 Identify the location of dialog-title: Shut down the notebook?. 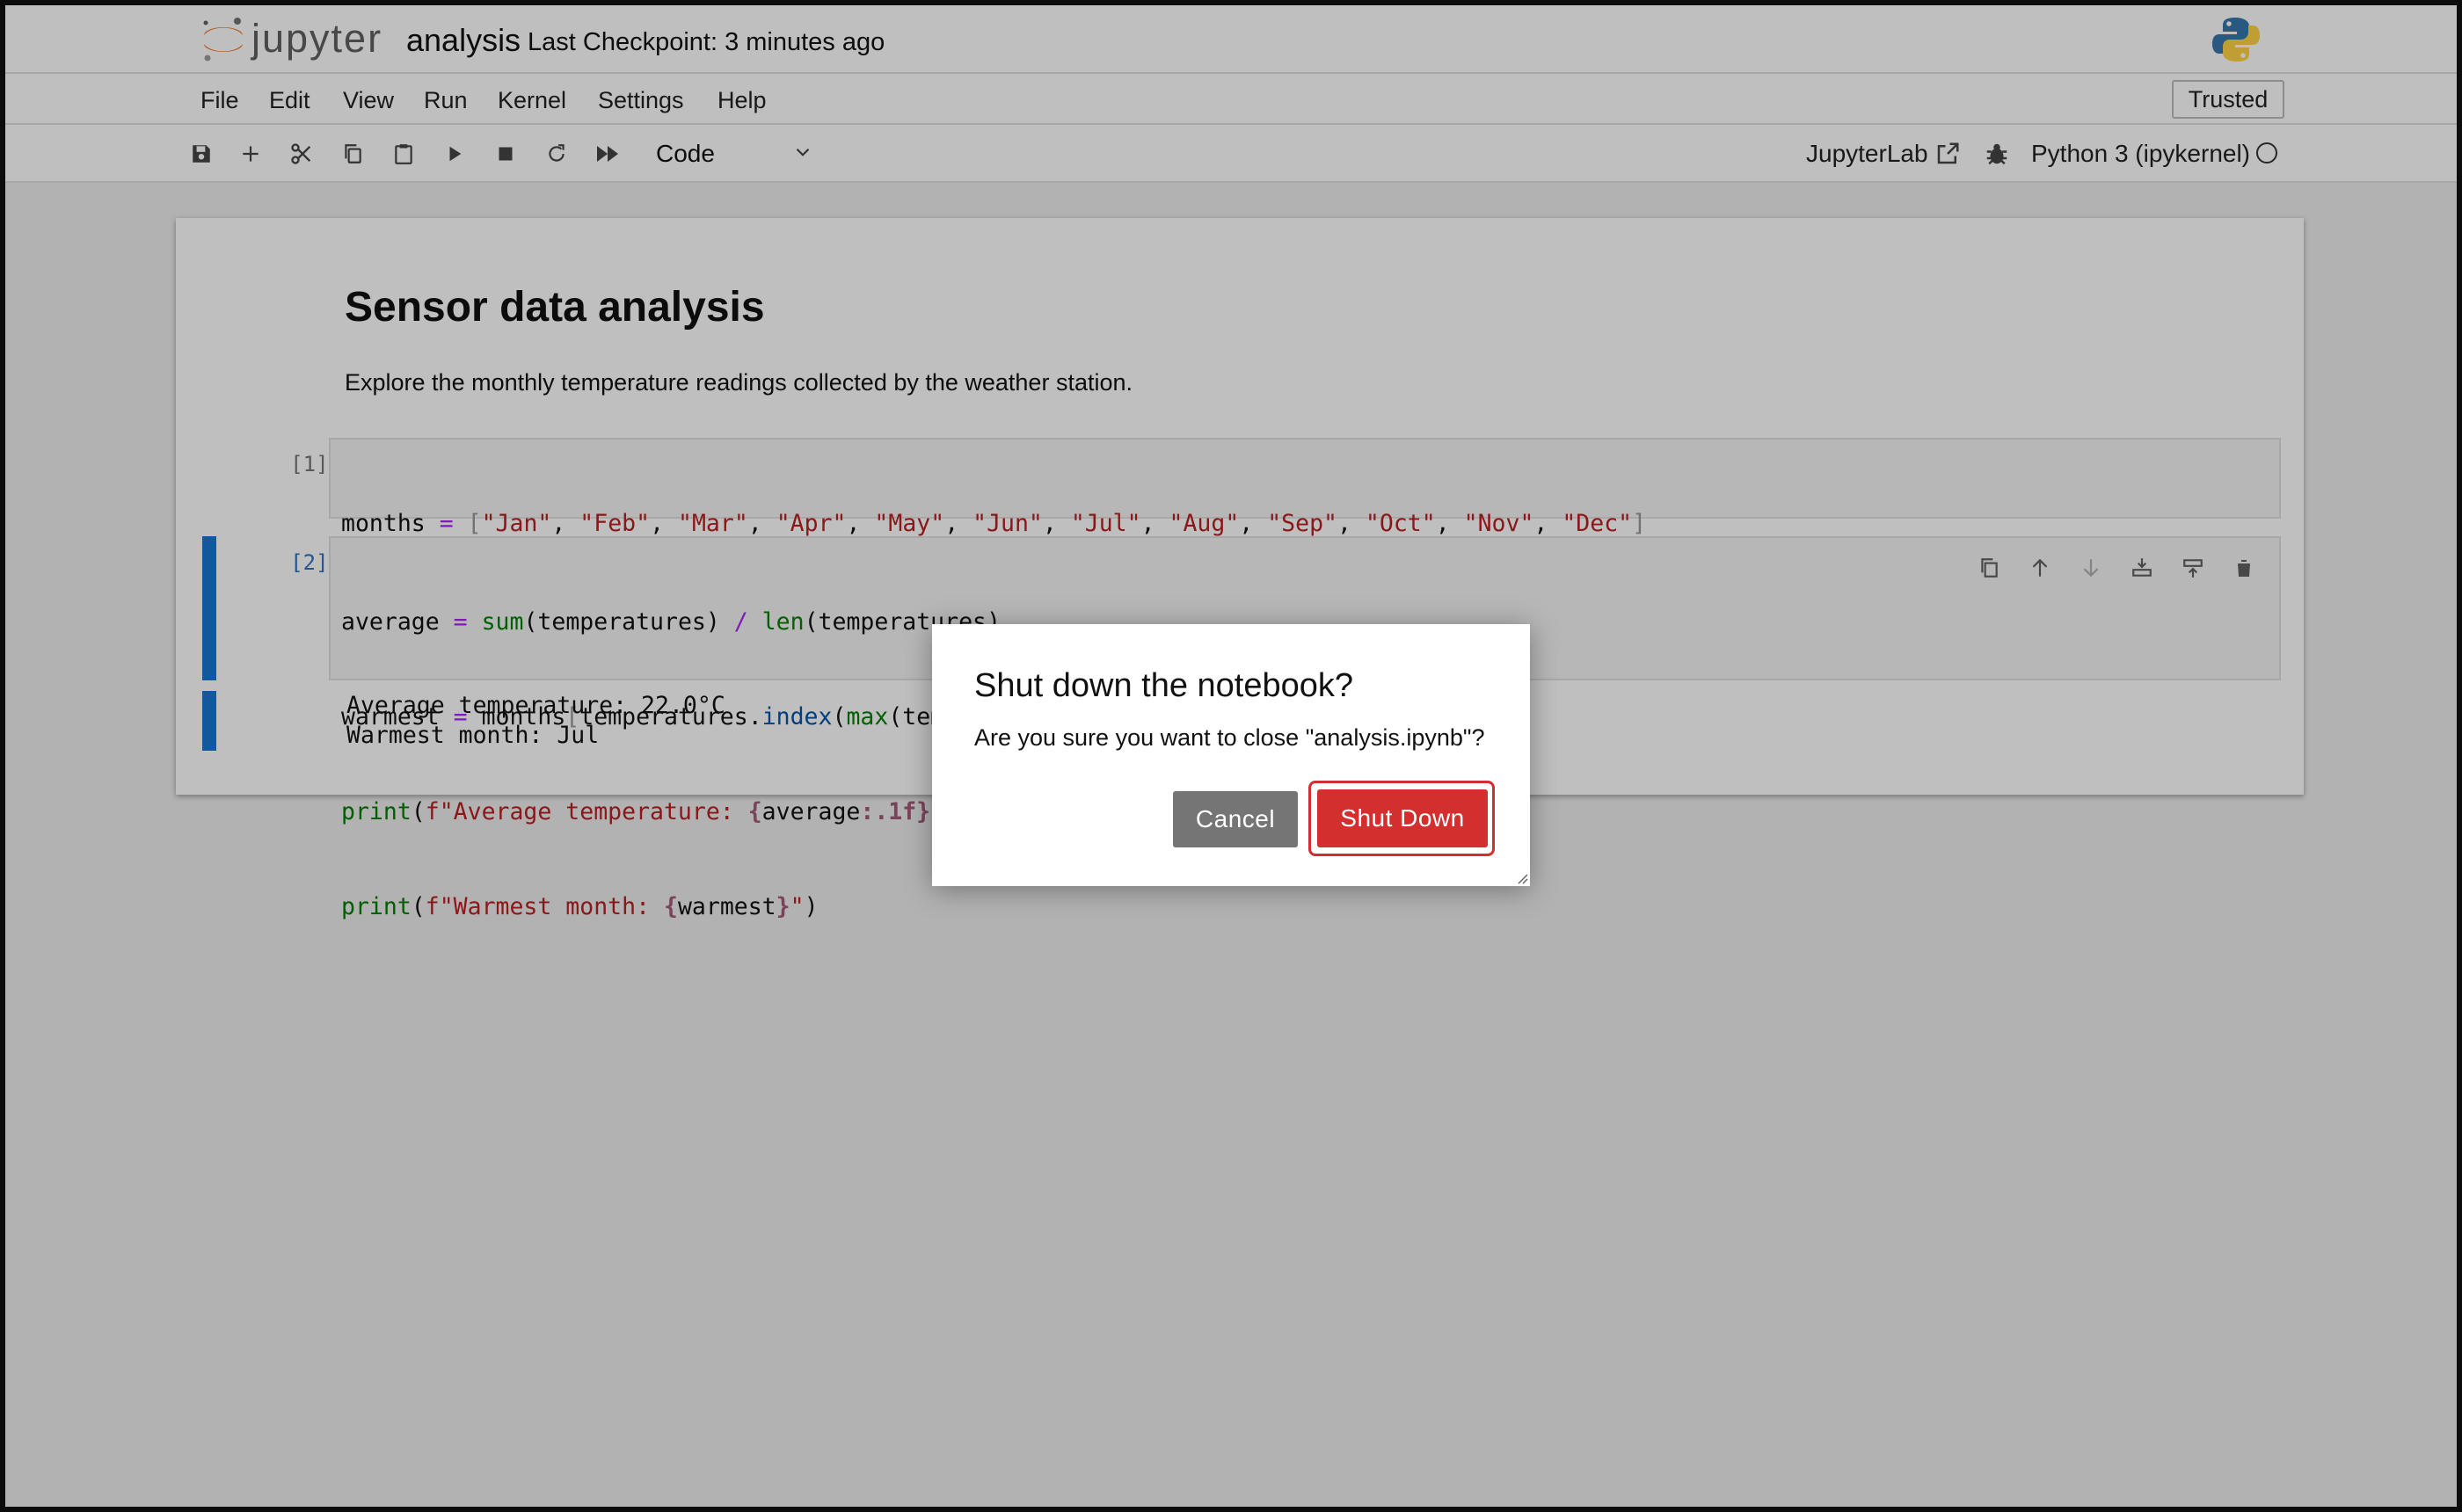
(1164, 686).